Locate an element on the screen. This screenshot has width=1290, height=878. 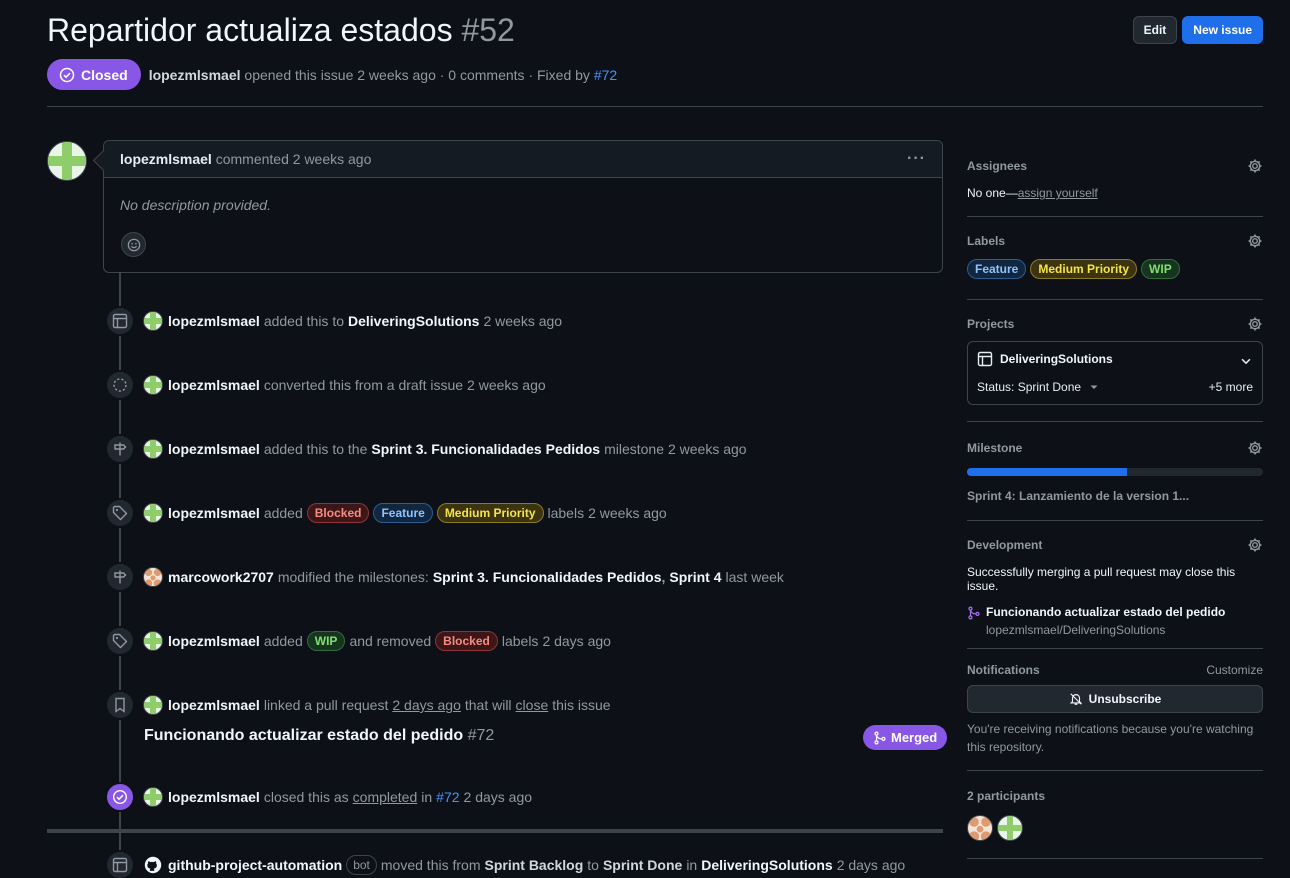
sidebar-assignees: Assignees No one—assign yourself is located at coordinates (1115, 183).